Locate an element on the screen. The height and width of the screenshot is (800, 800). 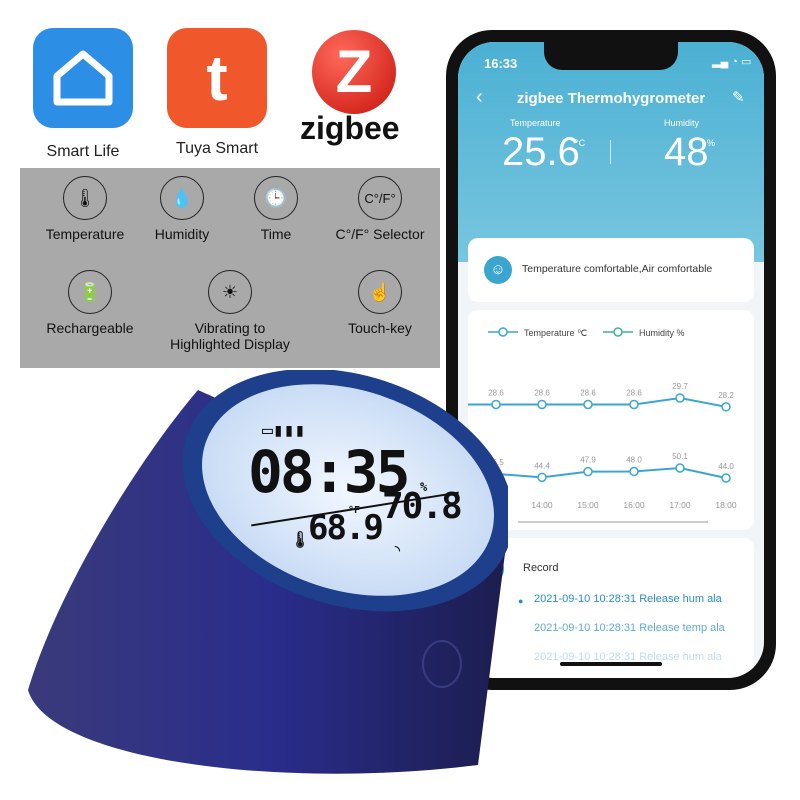
wifi-icon: ◝ is located at coordinates (397, 550).